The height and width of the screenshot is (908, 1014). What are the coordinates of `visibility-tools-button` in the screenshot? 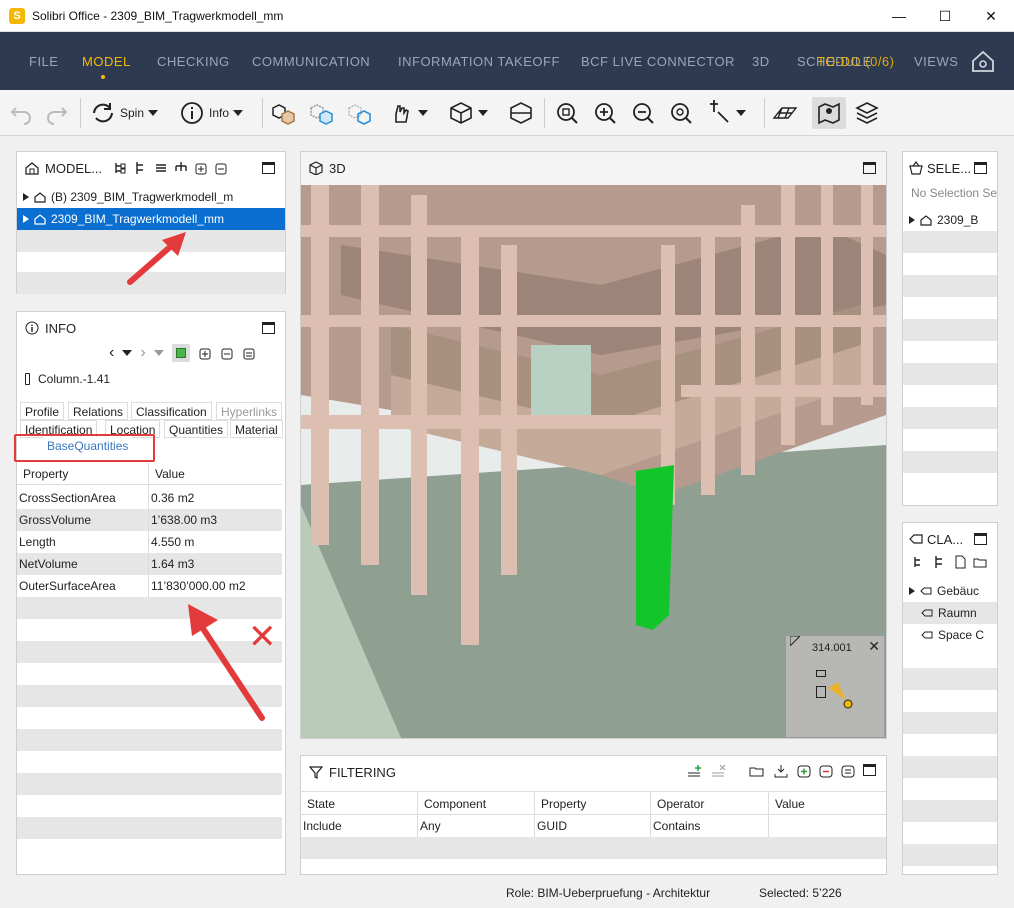 It's located at (408, 113).